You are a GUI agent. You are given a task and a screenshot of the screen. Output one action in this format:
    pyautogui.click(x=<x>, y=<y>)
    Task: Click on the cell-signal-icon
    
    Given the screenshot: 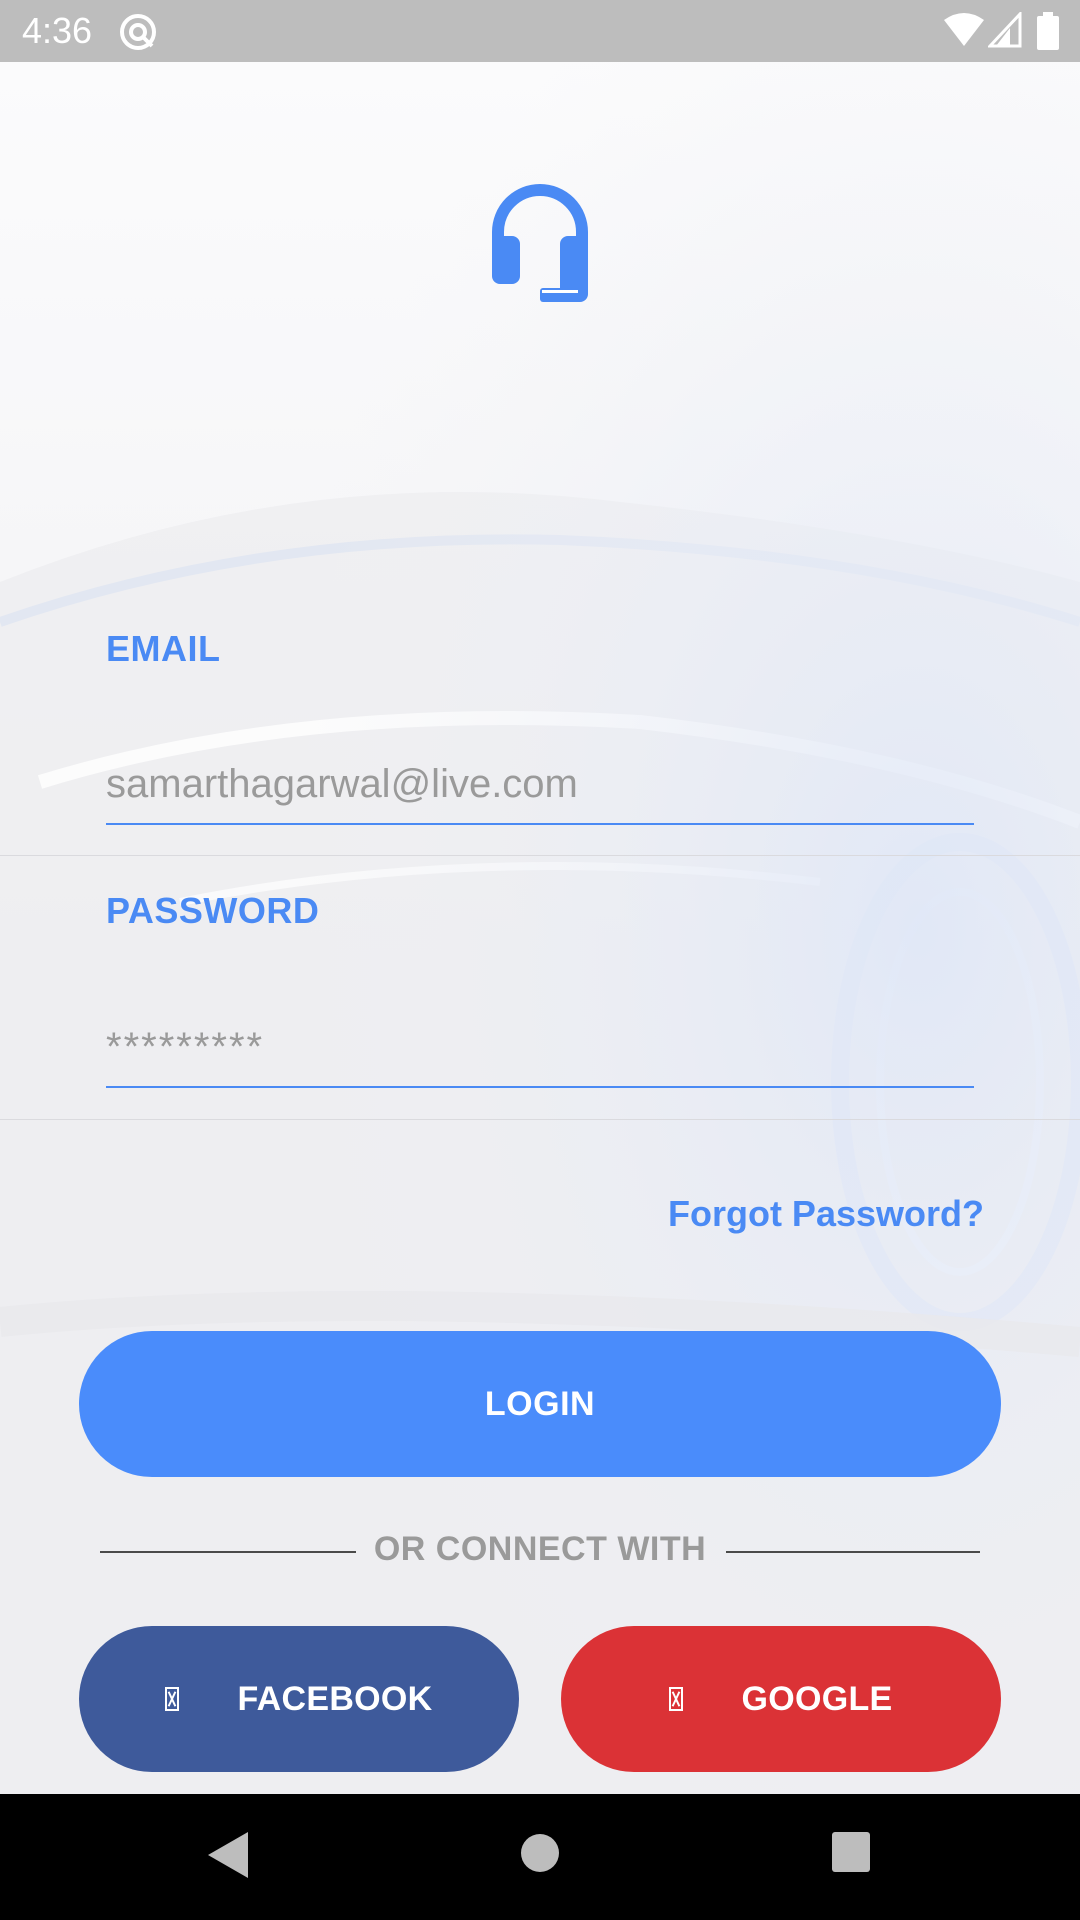 What is the action you would take?
    pyautogui.click(x=1005, y=30)
    